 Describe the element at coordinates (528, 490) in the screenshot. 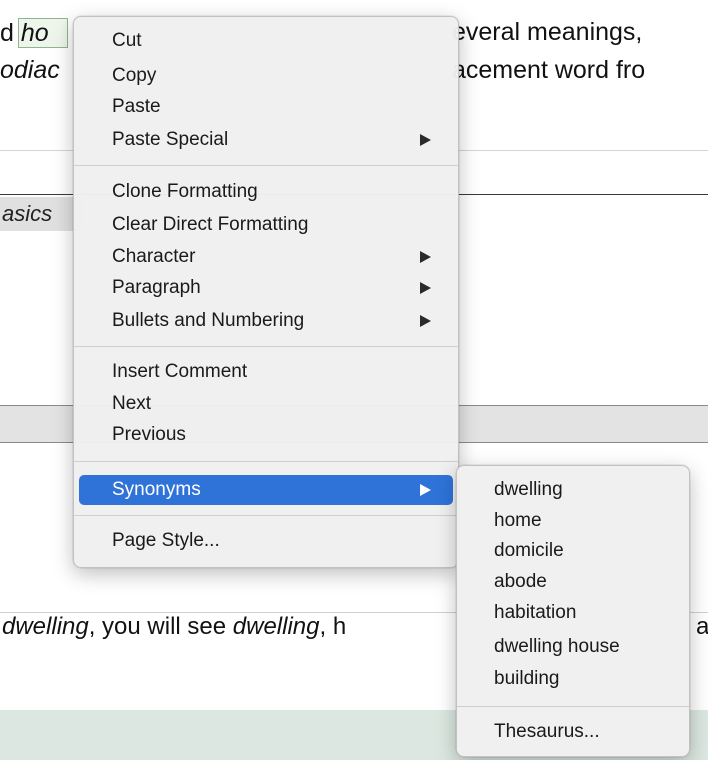

I see `synonym-item-dwelling: dwelling` at that location.